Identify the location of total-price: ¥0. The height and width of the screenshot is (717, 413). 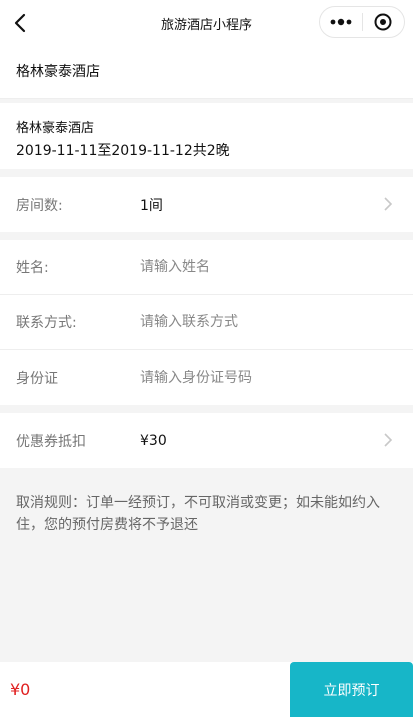
(20, 689).